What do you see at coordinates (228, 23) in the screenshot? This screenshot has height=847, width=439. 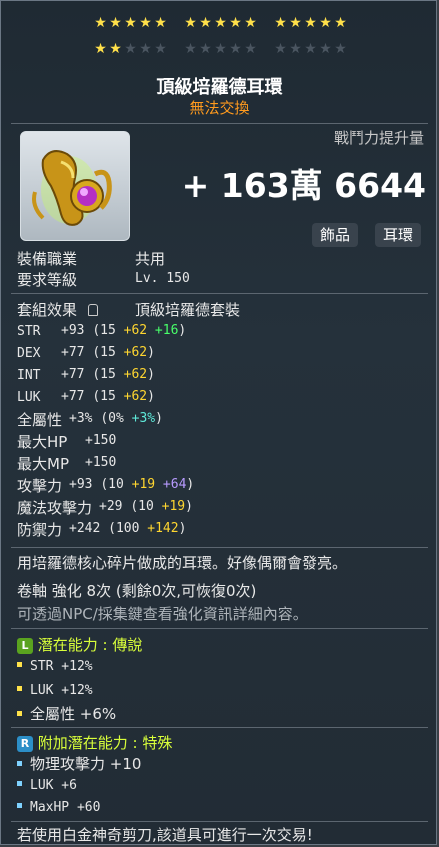 I see `star-row-1: ★ ★ ★ ★ ★ ★ ★ ★ ★ ★ ★ ★ ★ ★ ★` at bounding box center [228, 23].